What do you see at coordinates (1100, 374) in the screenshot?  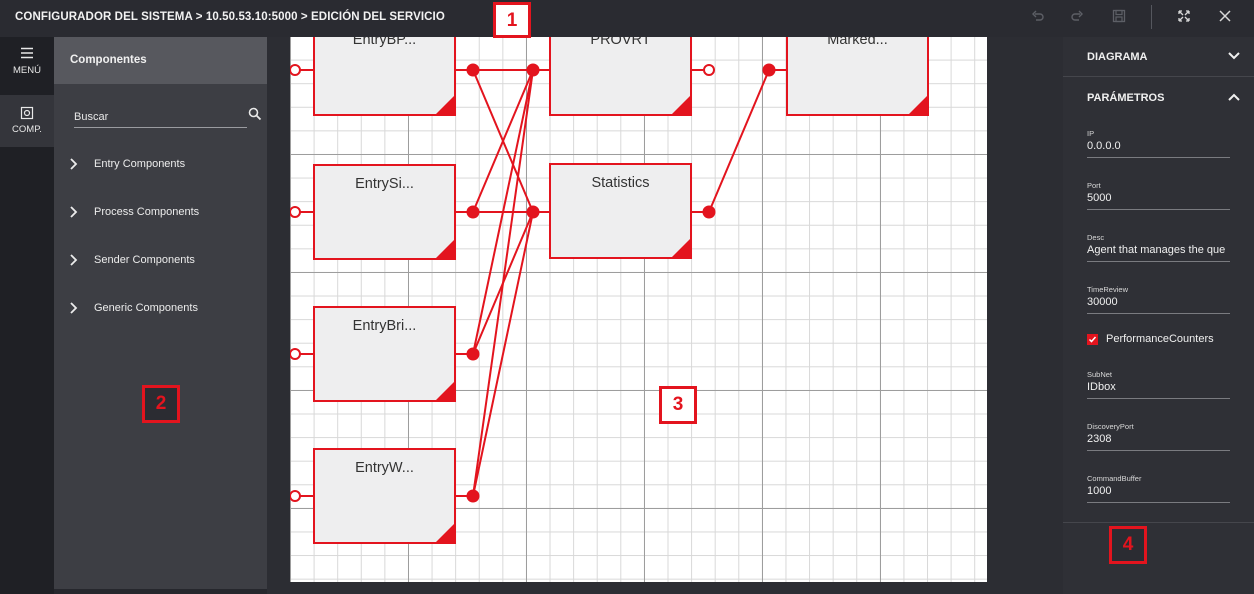 I see `field-label: SubNet` at bounding box center [1100, 374].